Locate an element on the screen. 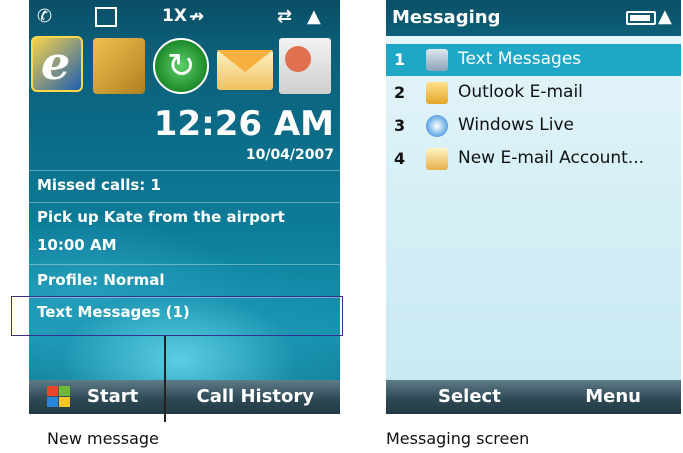 This screenshot has height=453, width=683. outlook-icon is located at coordinates (437, 93).